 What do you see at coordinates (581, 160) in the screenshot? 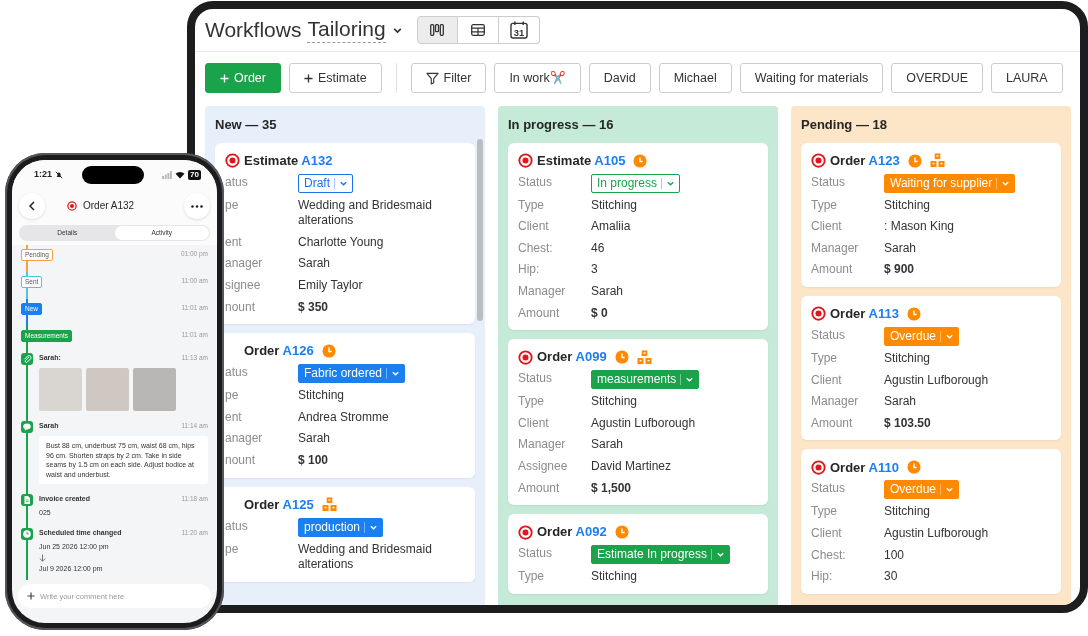
I see `card-title: Estimate A105` at bounding box center [581, 160].